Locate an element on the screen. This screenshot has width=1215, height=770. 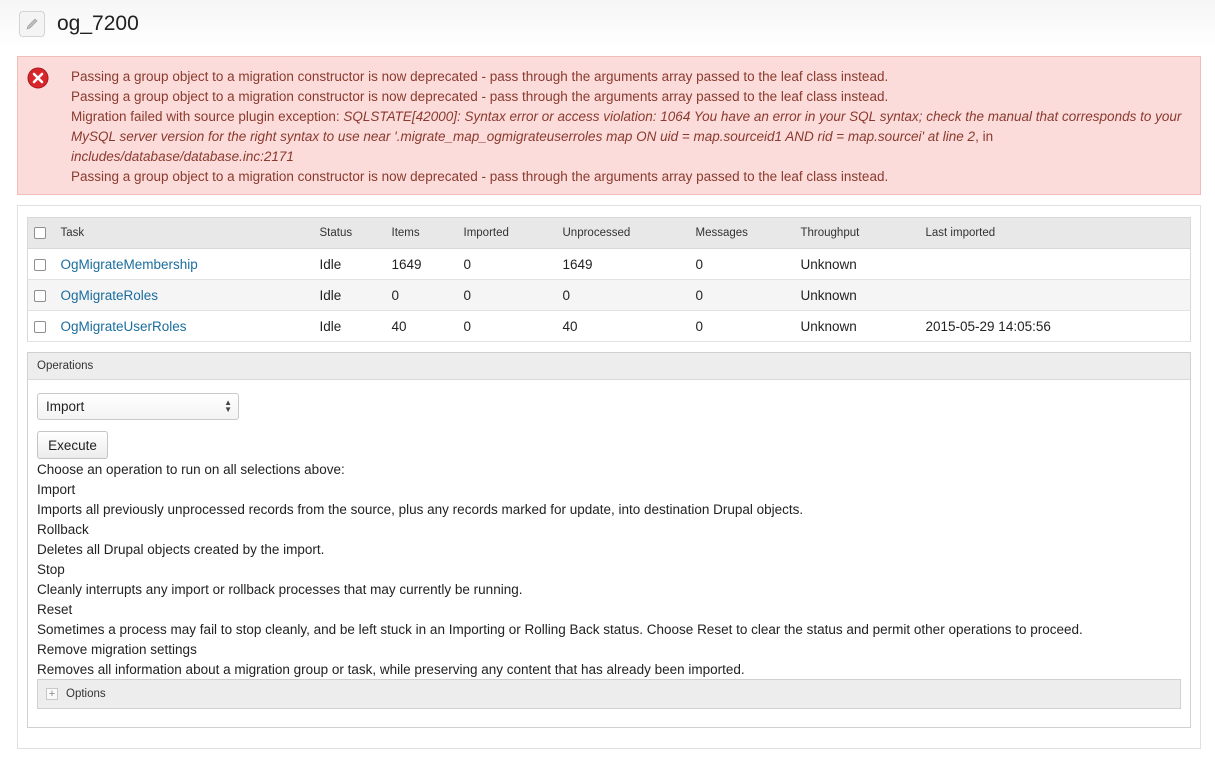
help-item-title: Remove migration settings is located at coordinates (117, 649).